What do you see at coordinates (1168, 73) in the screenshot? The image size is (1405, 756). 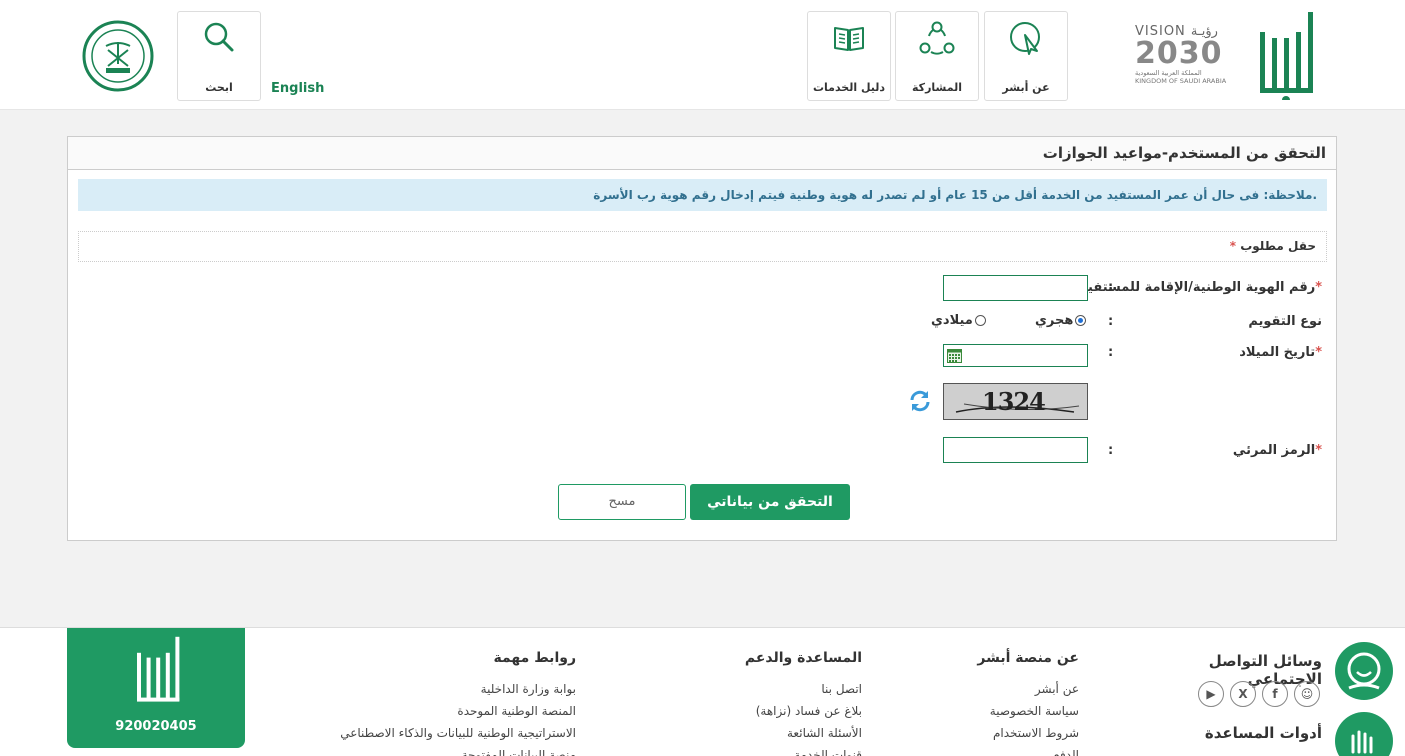 I see `kingdom-ar: المملكة العربية السعودية` at bounding box center [1168, 73].